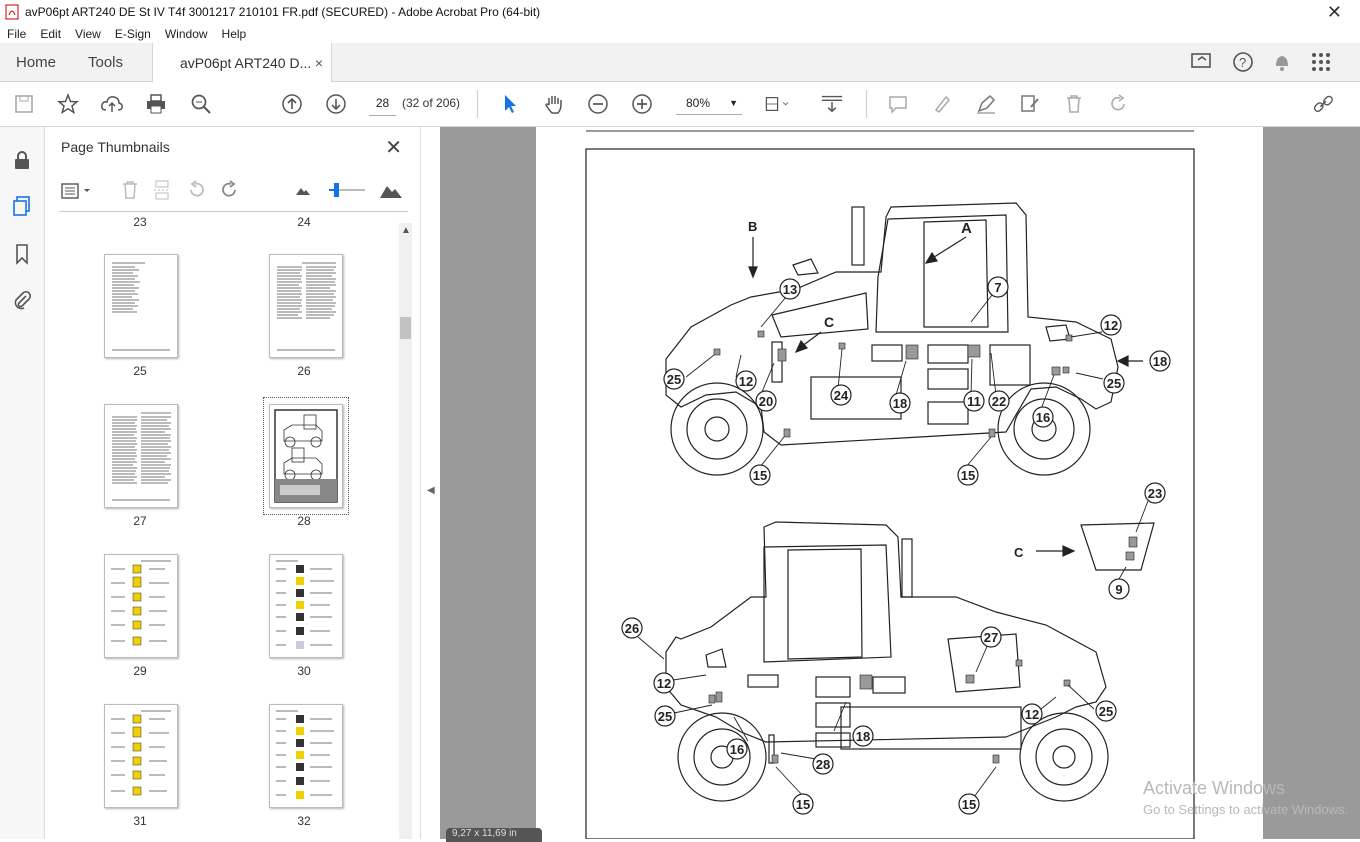  I want to click on options-menu-icon, so click(78, 191).